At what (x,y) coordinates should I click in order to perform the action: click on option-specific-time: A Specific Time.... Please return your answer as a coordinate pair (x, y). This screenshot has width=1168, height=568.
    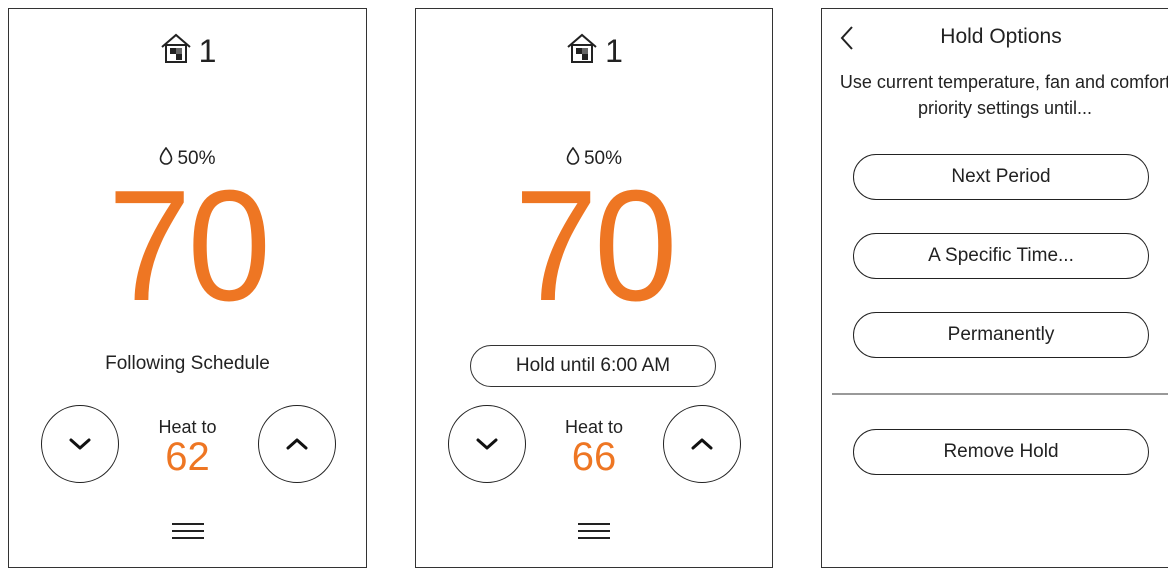
    Looking at the image, I should click on (1001, 256).